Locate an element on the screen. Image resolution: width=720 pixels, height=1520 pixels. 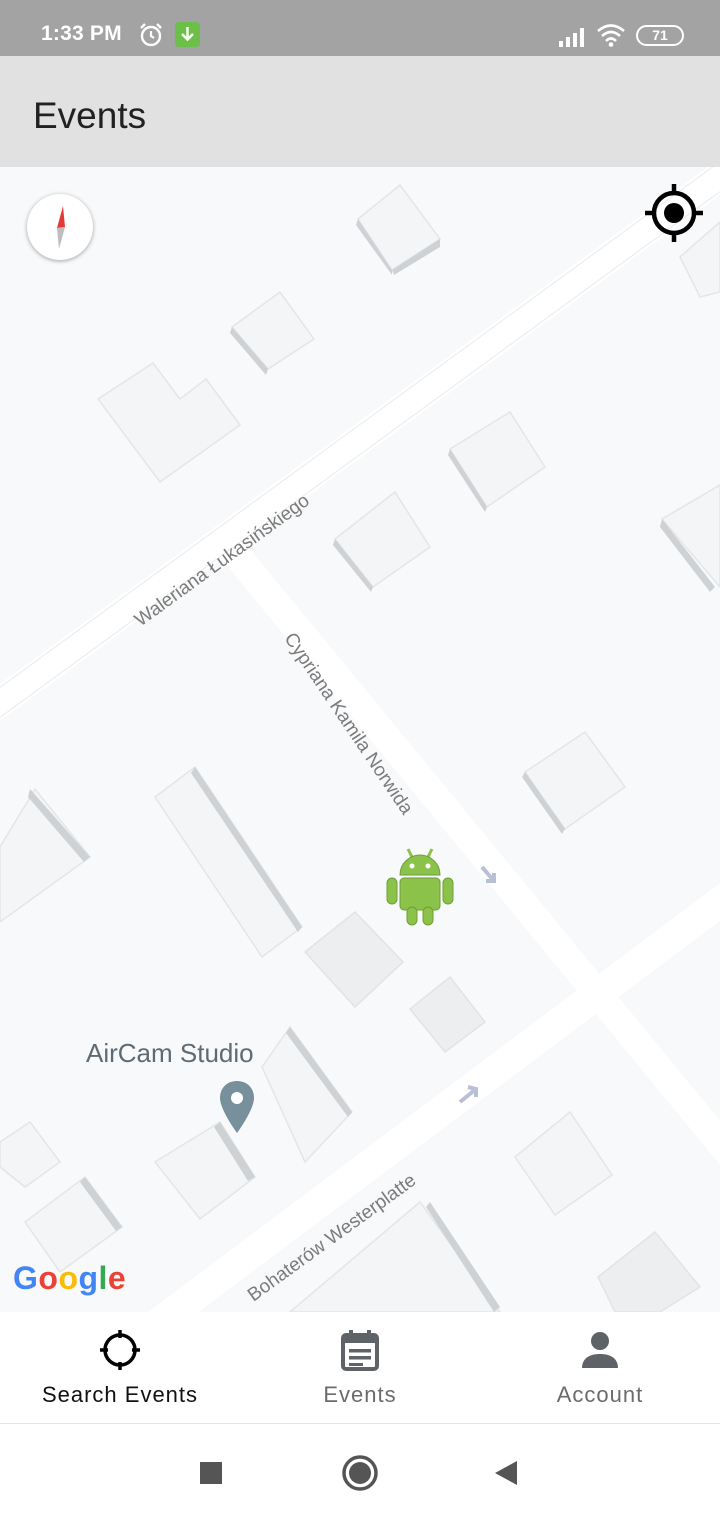
map-pin-icon is located at coordinates (237, 1107).